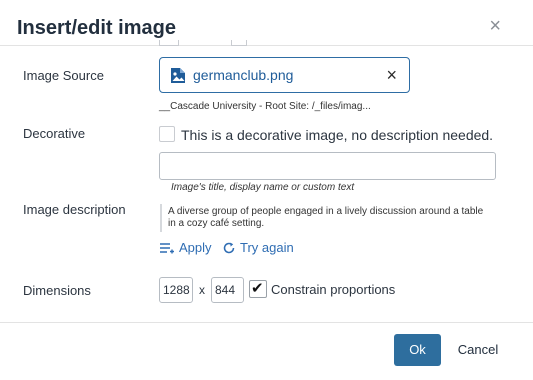 Image resolution: width=533 pixels, height=380 pixels. Describe the element at coordinates (96, 28) in the screenshot. I see `dialog-title: Insert/edit image` at that location.